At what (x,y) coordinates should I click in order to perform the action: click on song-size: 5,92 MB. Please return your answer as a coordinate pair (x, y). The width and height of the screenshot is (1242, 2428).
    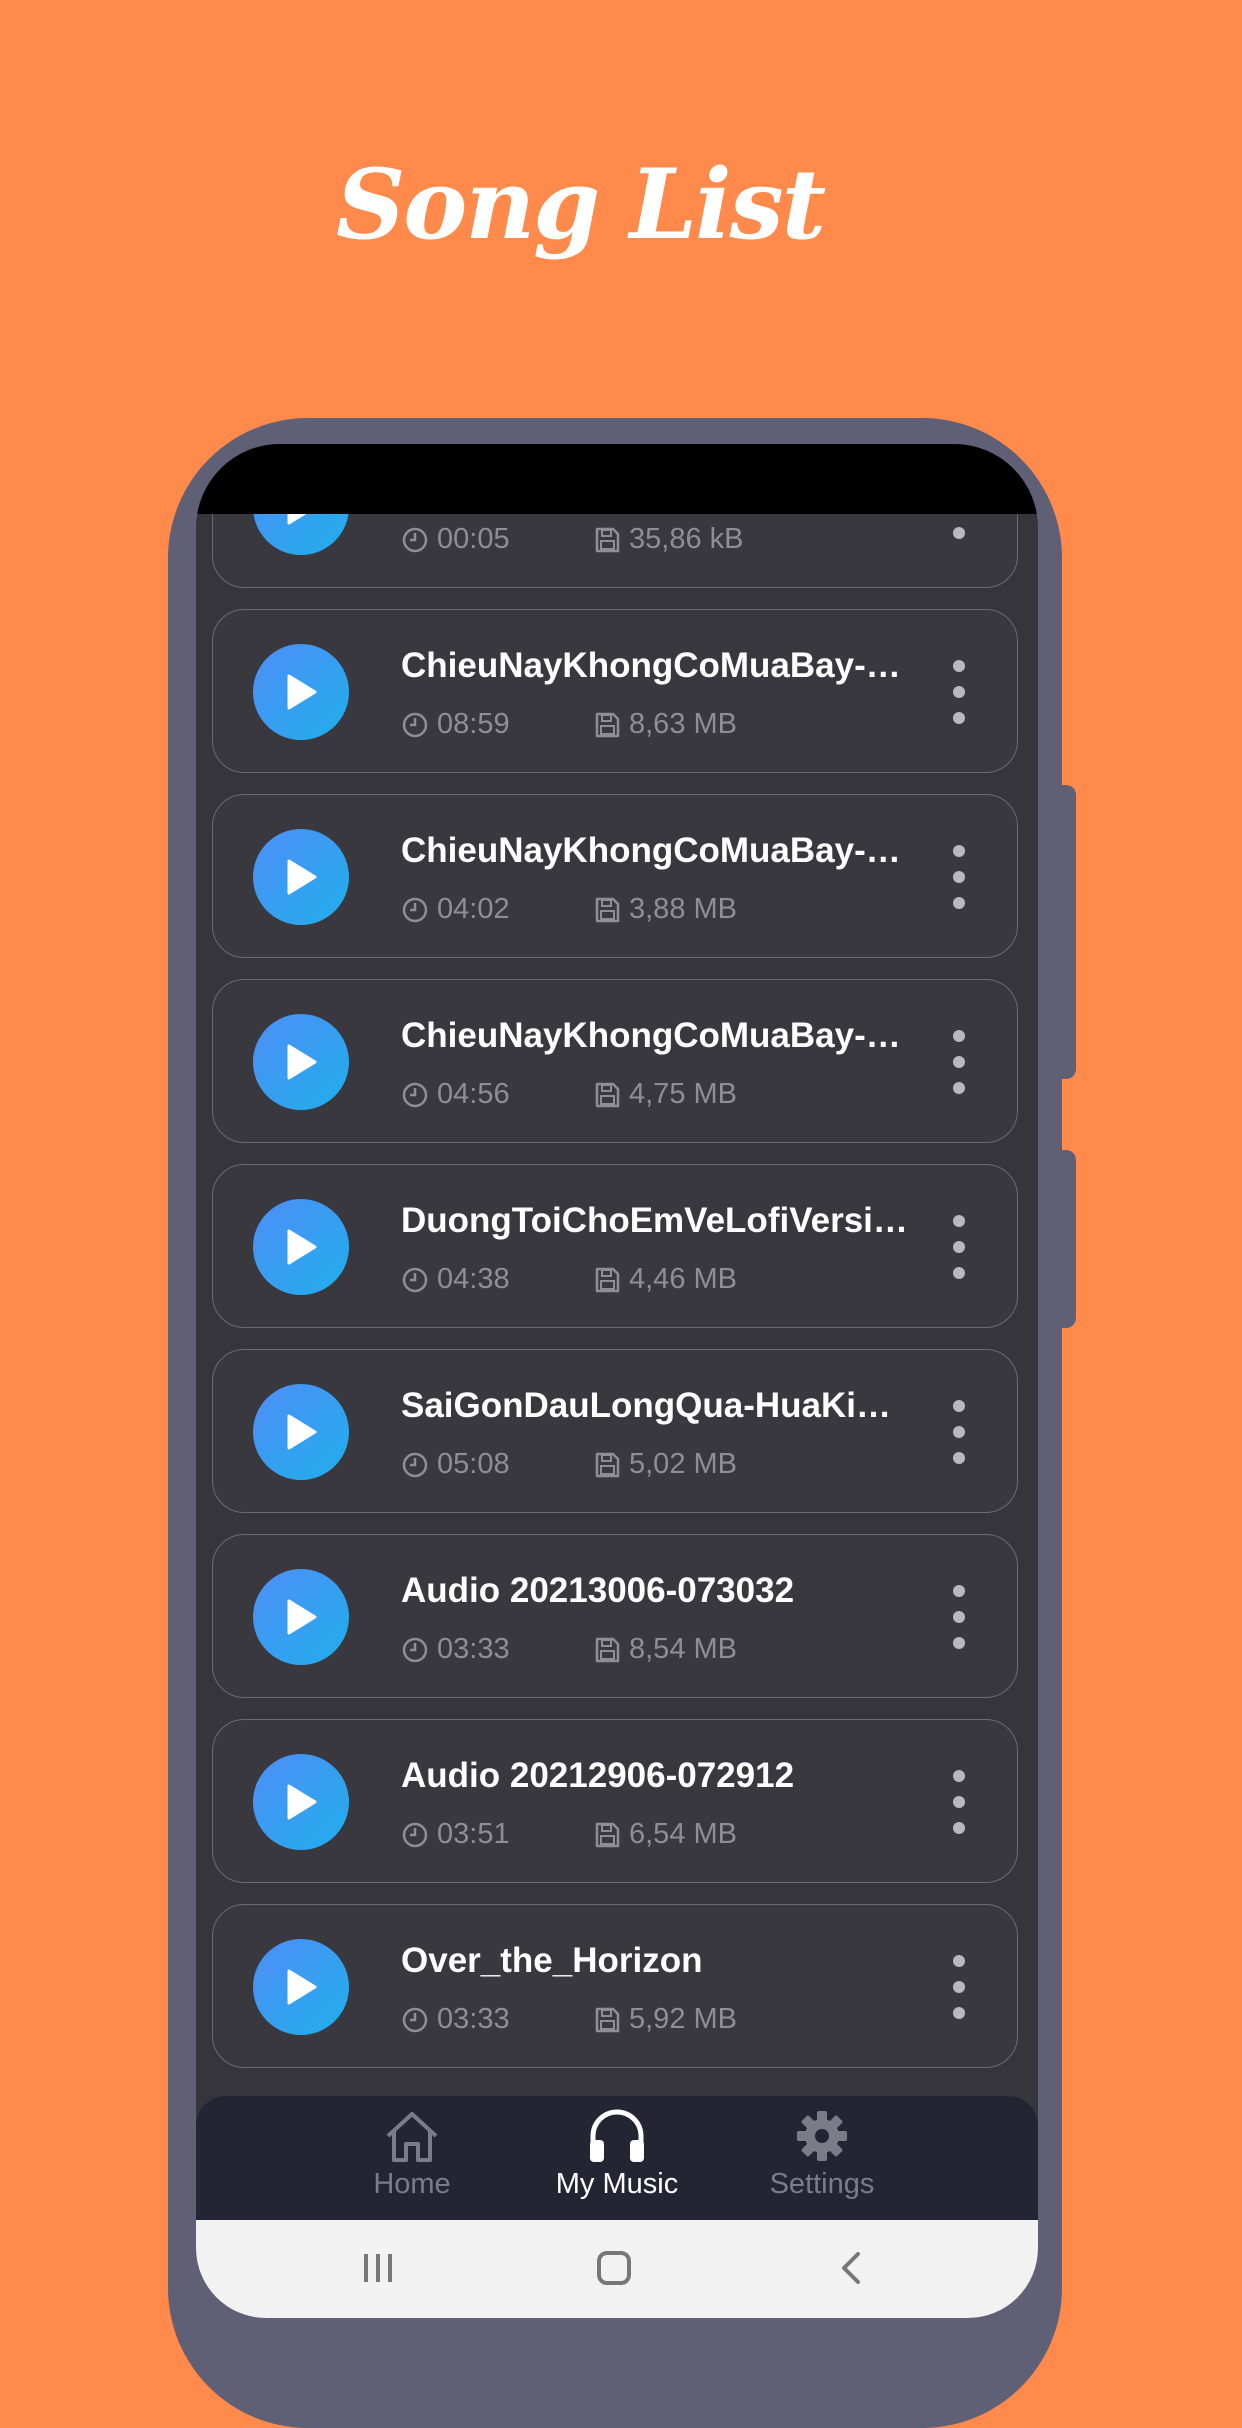
    Looking at the image, I should click on (665, 2019).